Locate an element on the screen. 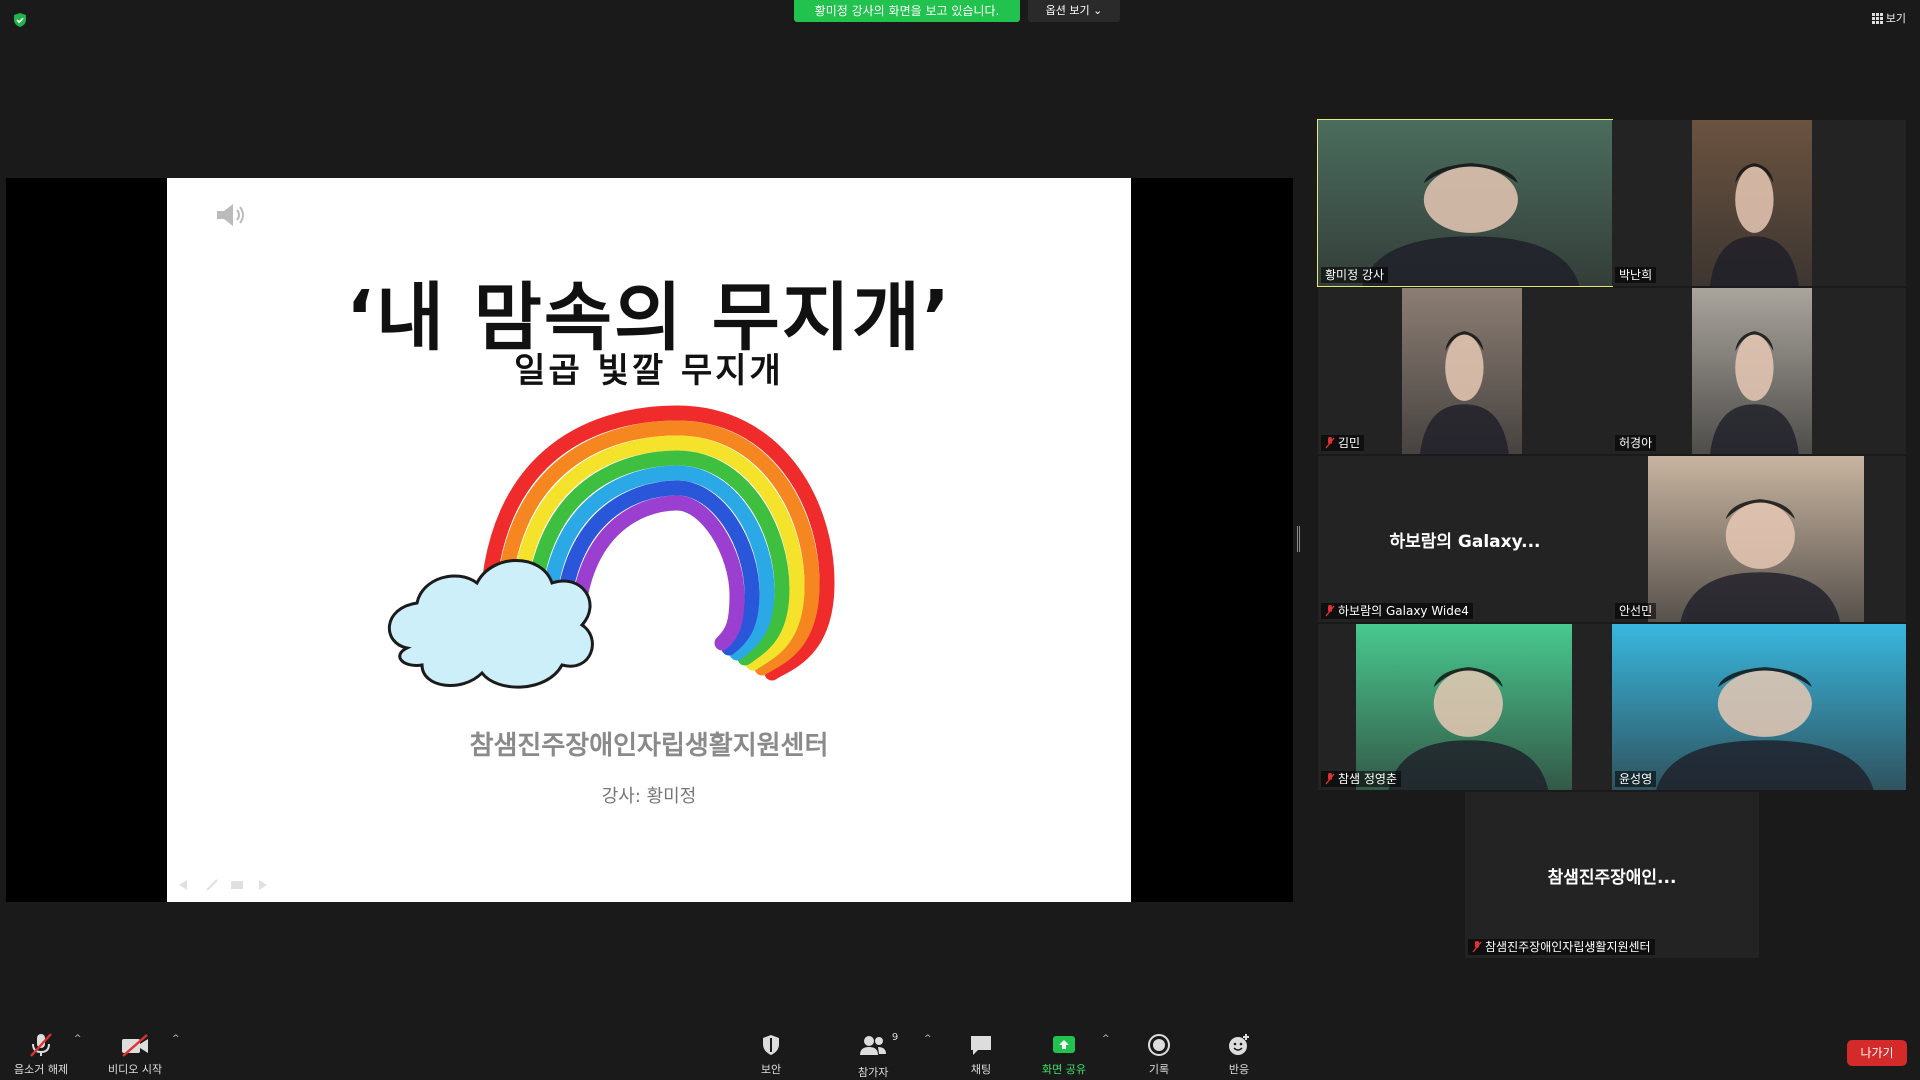 The image size is (1920, 1080). share-options-caret: ^ is located at coordinates (1106, 1039).